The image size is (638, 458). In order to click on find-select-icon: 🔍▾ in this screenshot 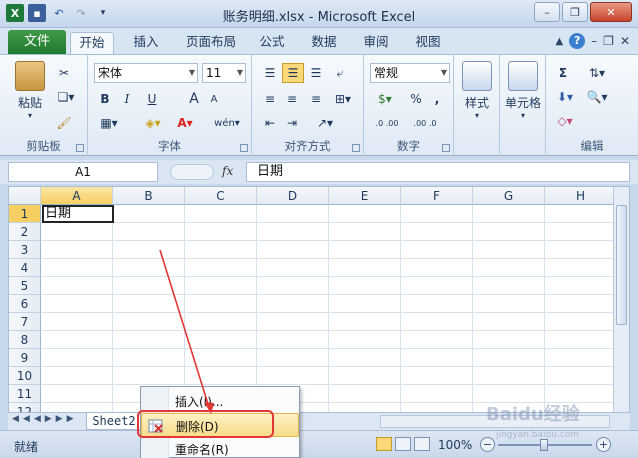, I will do `click(597, 97)`.